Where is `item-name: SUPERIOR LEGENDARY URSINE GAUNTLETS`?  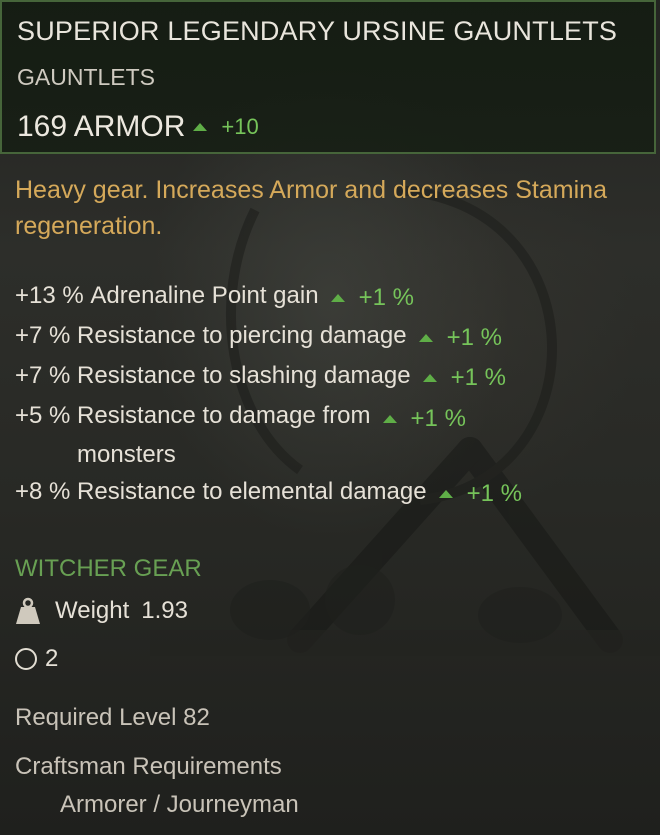
item-name: SUPERIOR LEGENDARY URSINE GAUNTLETS is located at coordinates (317, 31).